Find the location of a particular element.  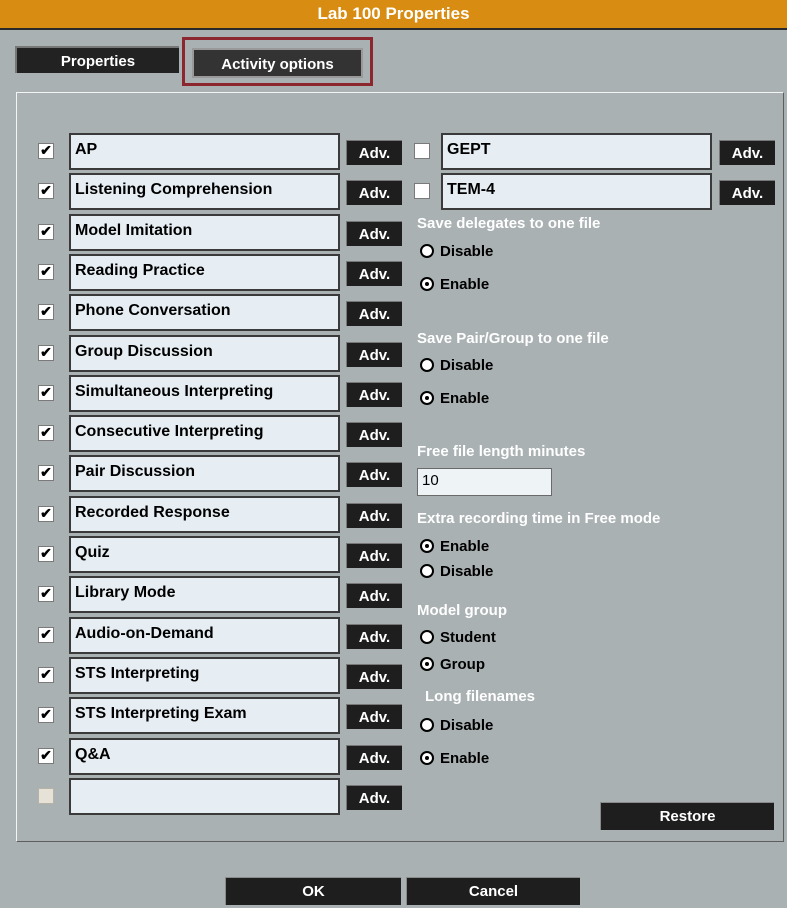

activity-left-0-name-field: AP is located at coordinates (204, 151).